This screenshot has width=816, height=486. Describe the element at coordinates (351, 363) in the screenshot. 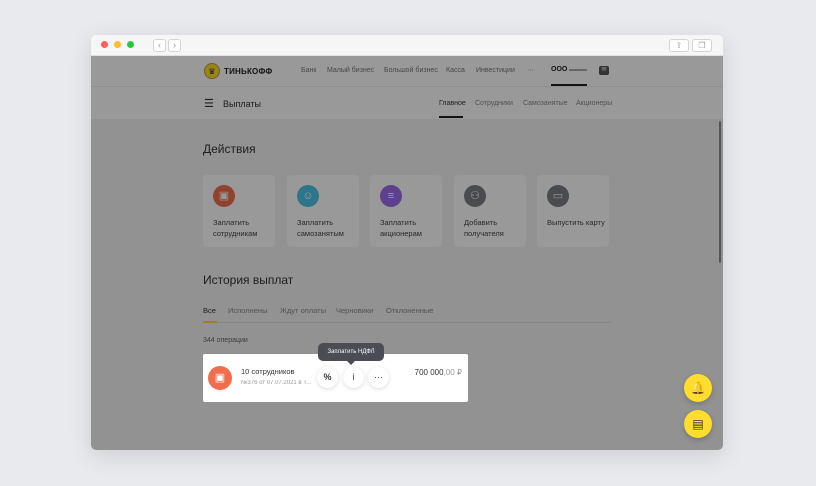

I see `tooltip-arrow` at that location.